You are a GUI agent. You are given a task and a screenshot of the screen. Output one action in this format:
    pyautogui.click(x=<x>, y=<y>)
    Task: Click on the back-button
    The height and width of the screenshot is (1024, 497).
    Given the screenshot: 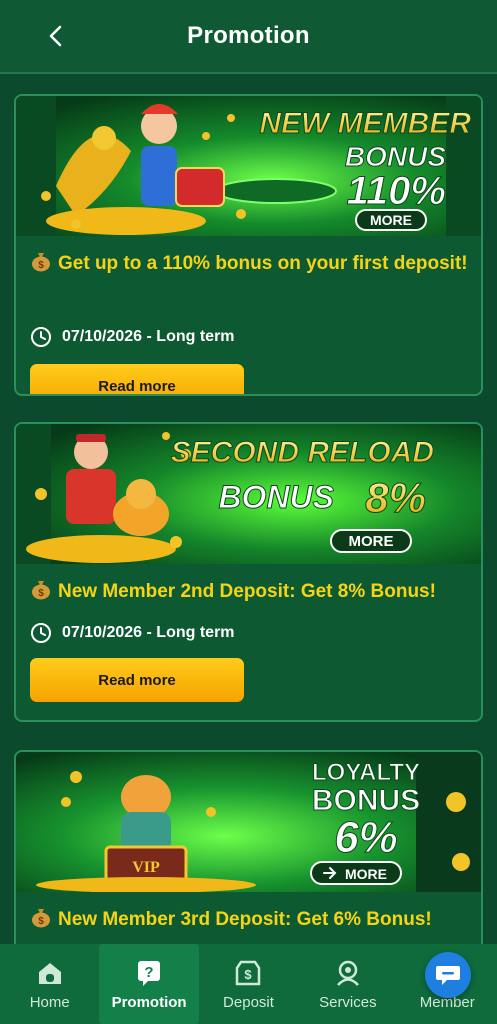 What is the action you would take?
    pyautogui.click(x=56, y=36)
    